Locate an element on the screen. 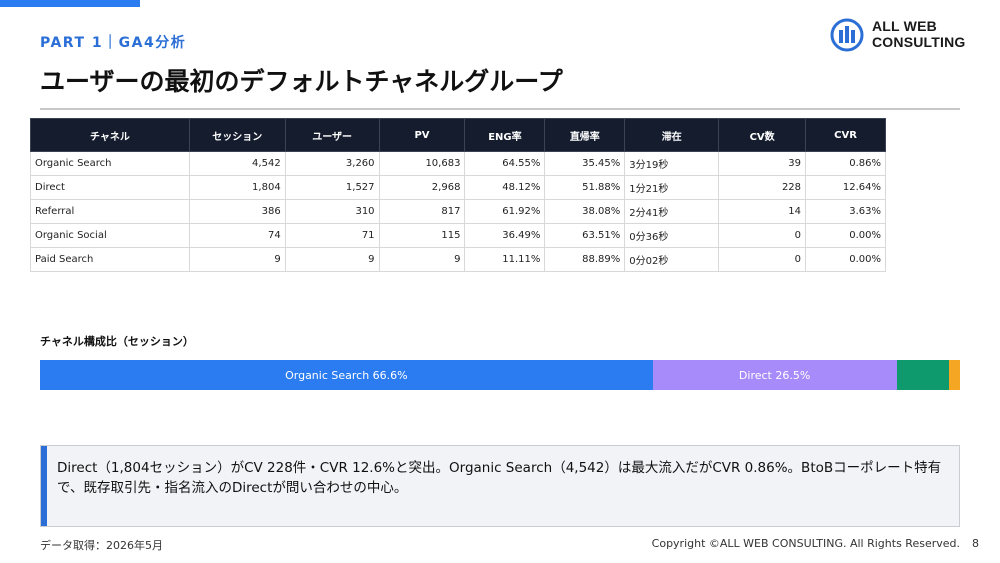 The width and height of the screenshot is (1000, 563). table-cell: 11.11% is located at coordinates (505, 259).